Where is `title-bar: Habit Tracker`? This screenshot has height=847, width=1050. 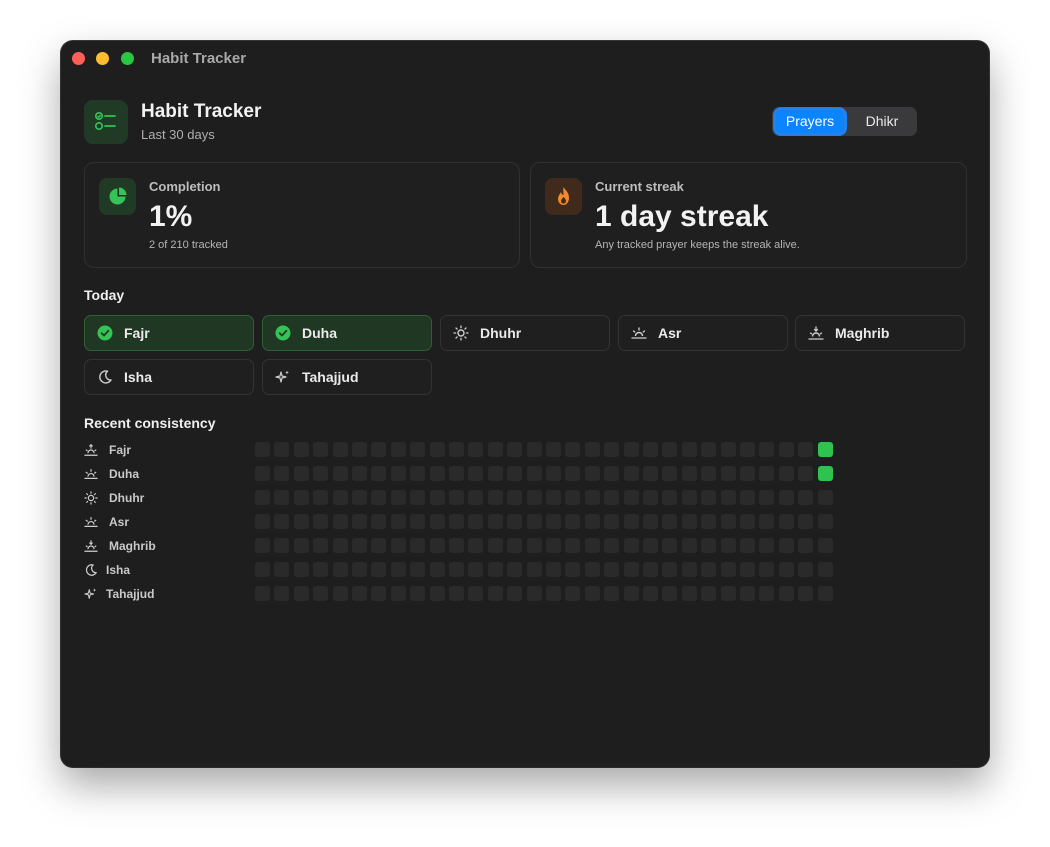 title-bar: Habit Tracker is located at coordinates (525, 59).